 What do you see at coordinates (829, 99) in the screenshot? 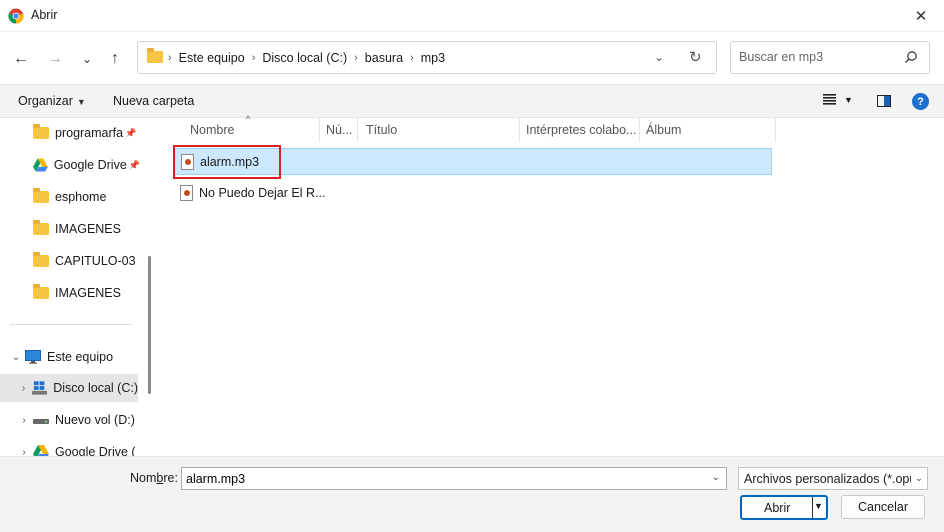
I see `list-view-icon` at bounding box center [829, 99].